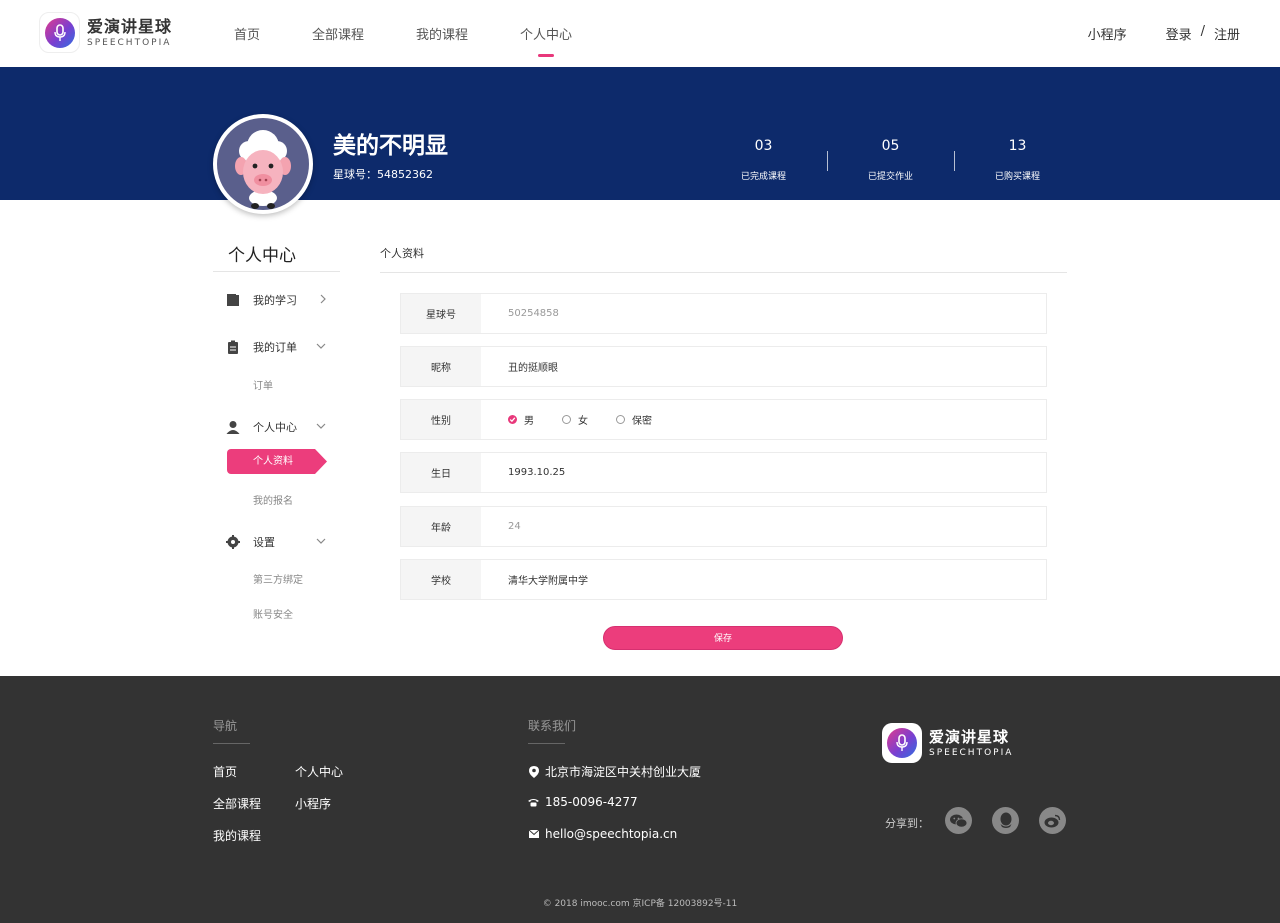 The image size is (1280, 923). Describe the element at coordinates (323, 300) in the screenshot. I see `chevron-right-icon` at that location.